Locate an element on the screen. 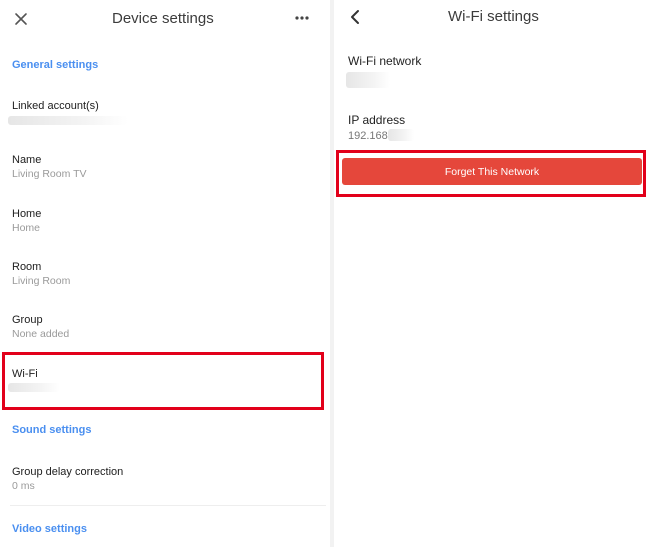  close-icon is located at coordinates (21, 19).